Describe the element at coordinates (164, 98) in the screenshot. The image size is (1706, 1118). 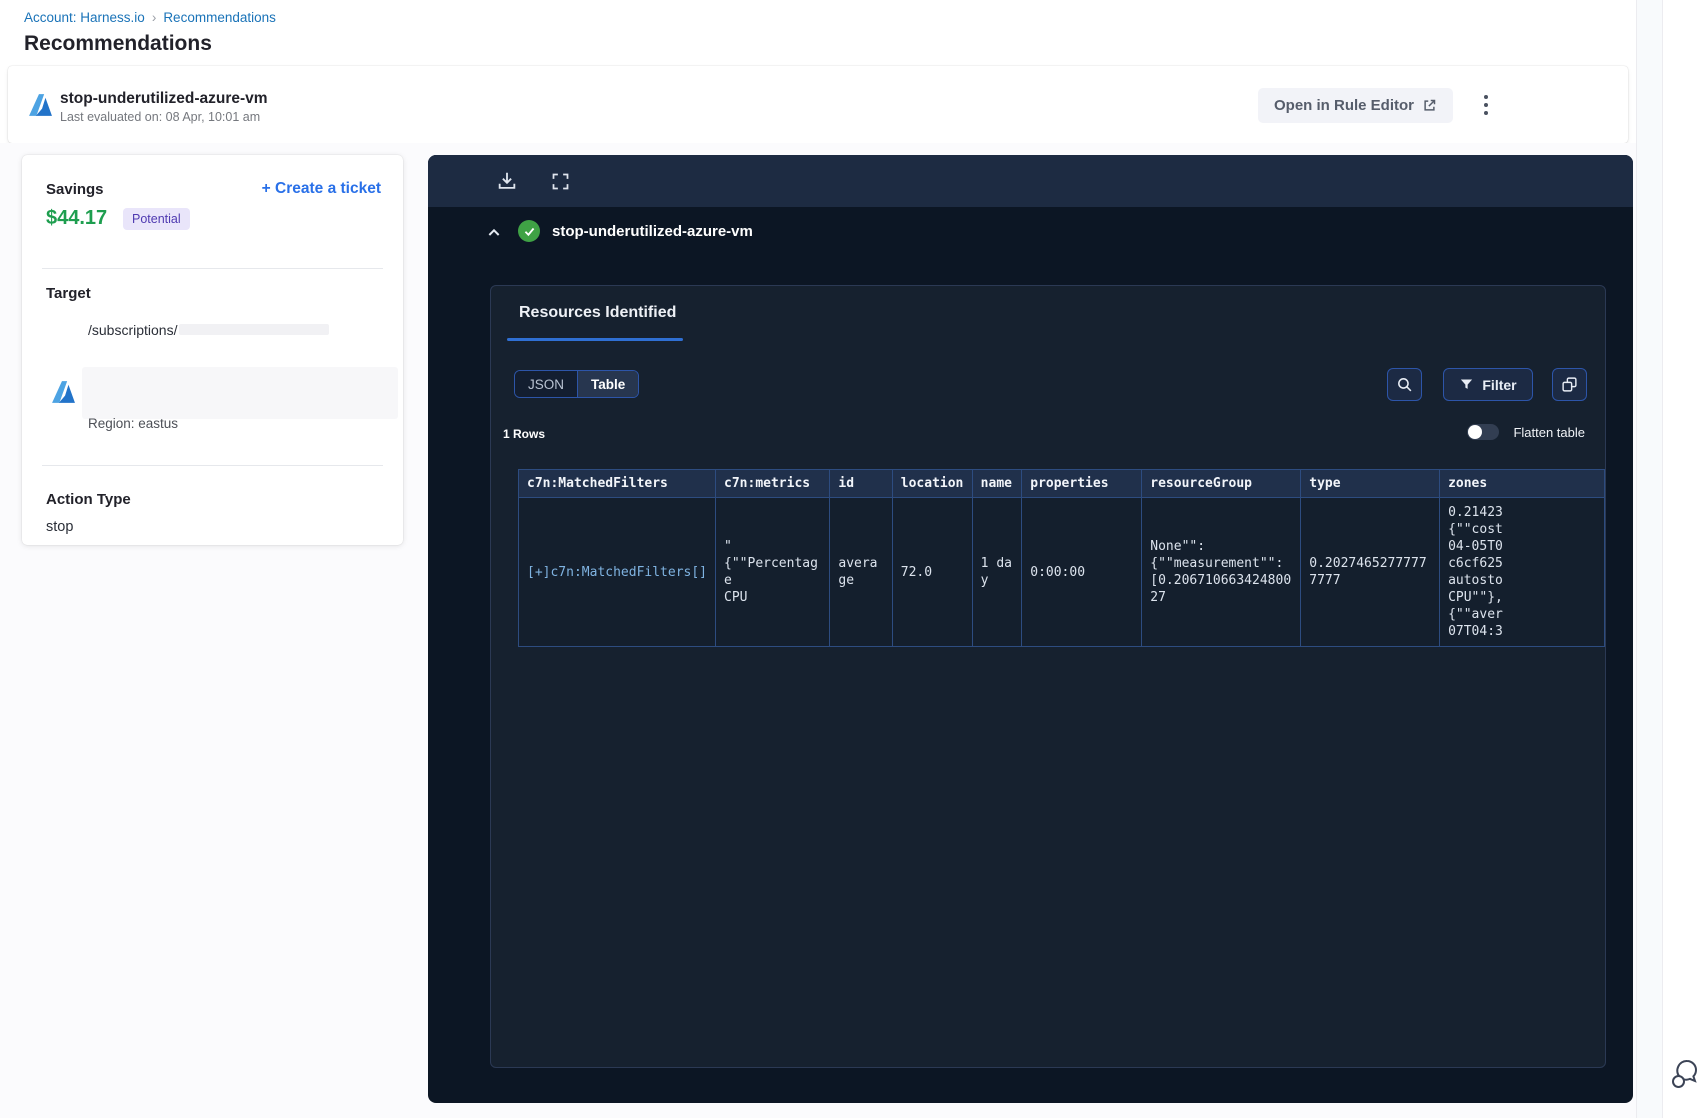
I see `recommendation-title: stop-underutilized-azure-vm` at that location.